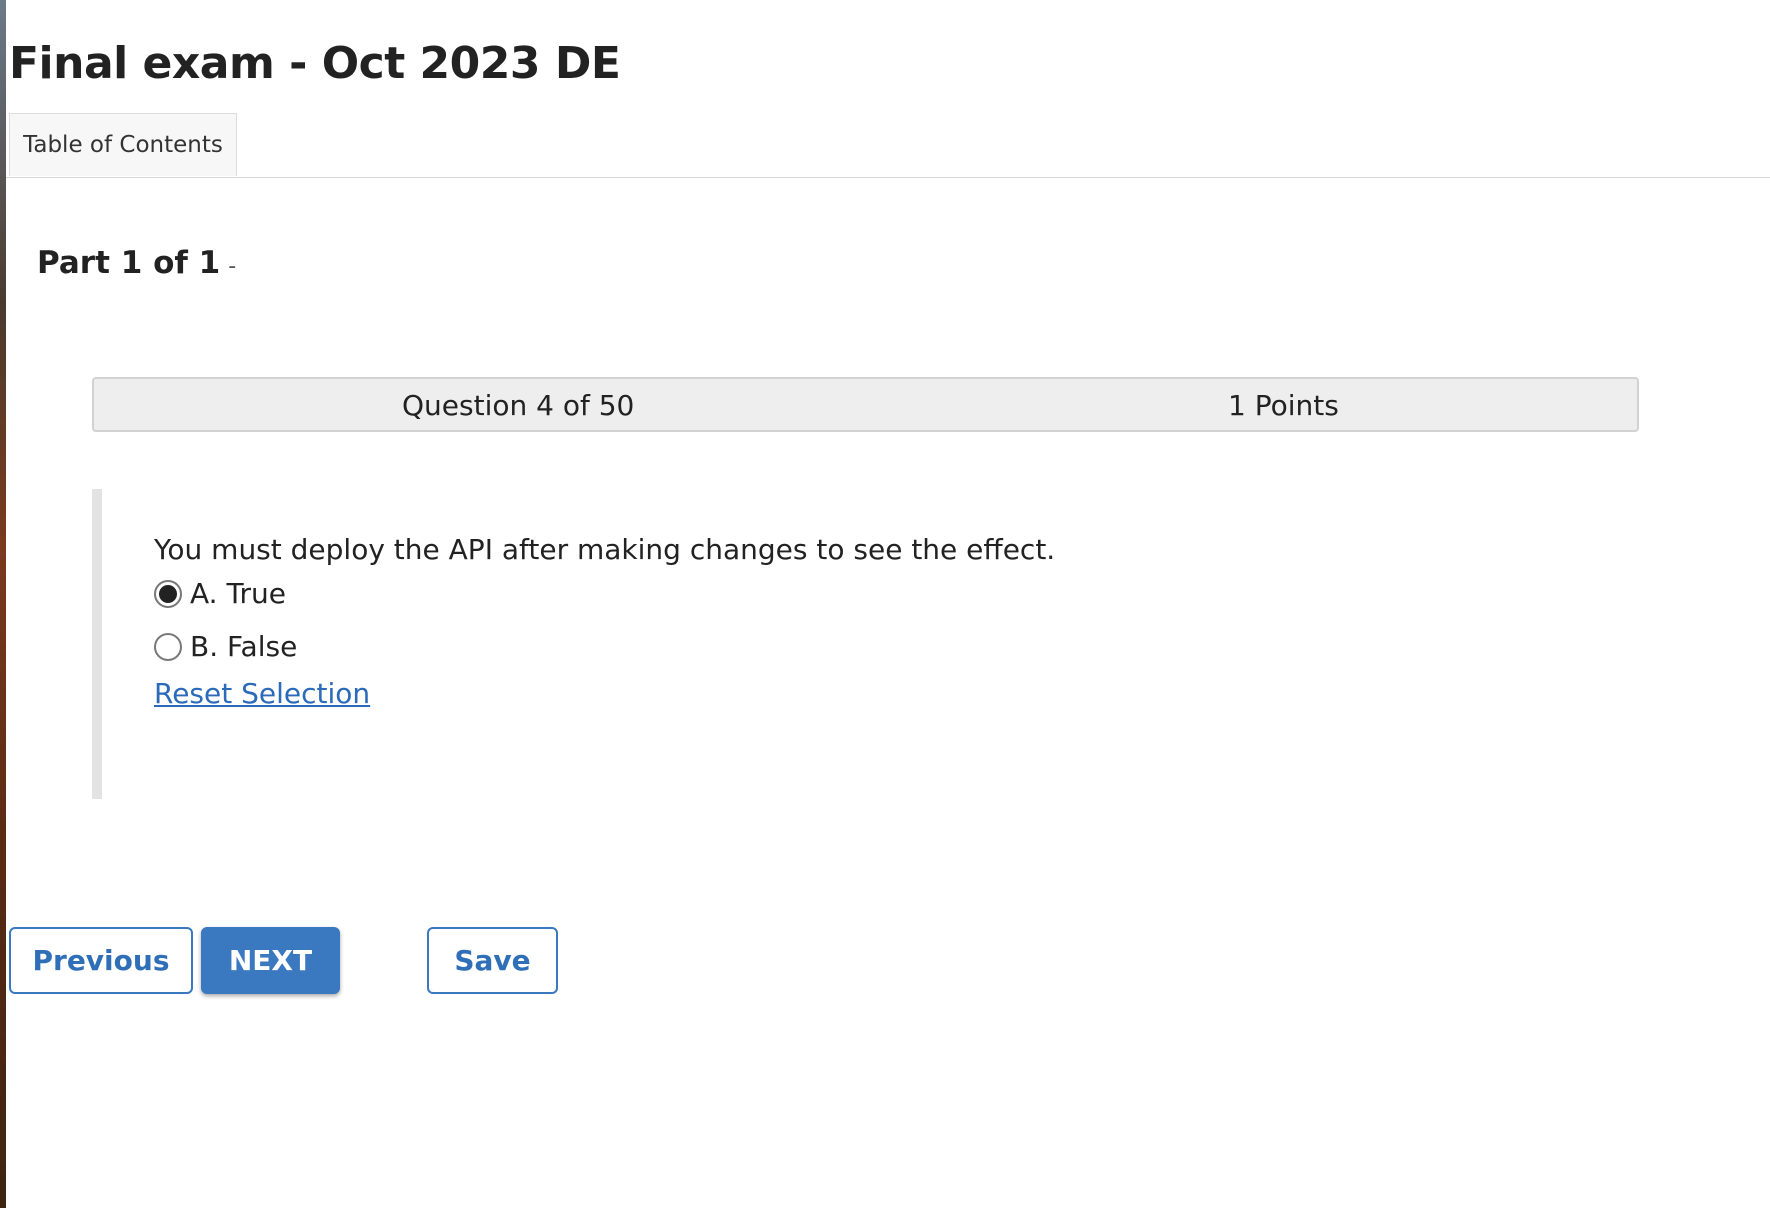 The width and height of the screenshot is (1770, 1208). What do you see at coordinates (518, 405) in the screenshot?
I see `question-number: Question 4 of 50` at bounding box center [518, 405].